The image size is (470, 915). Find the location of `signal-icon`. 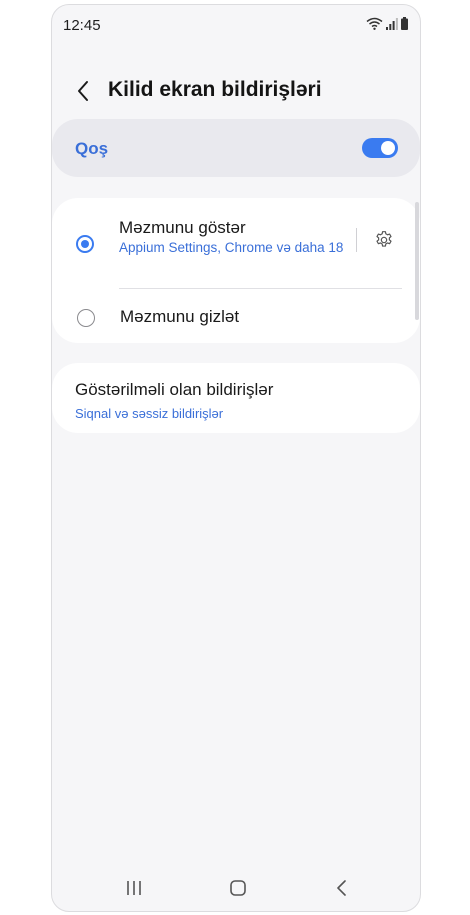

signal-icon is located at coordinates (392, 23).